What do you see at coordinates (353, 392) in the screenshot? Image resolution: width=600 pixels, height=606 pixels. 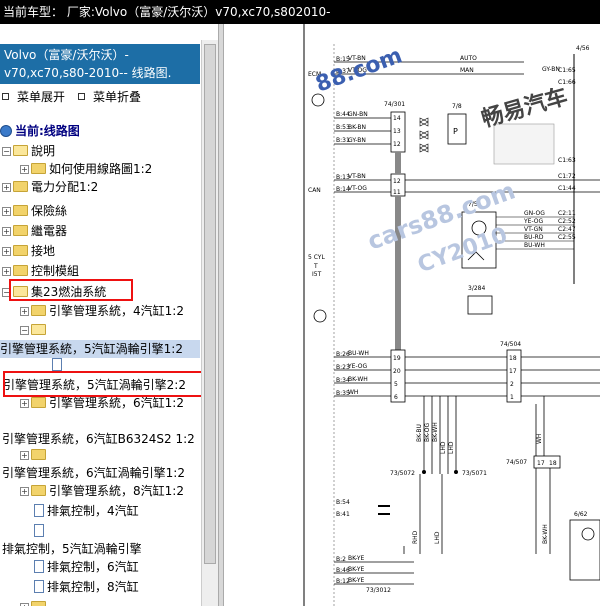 I see `wire-wh: WH` at bounding box center [353, 392].